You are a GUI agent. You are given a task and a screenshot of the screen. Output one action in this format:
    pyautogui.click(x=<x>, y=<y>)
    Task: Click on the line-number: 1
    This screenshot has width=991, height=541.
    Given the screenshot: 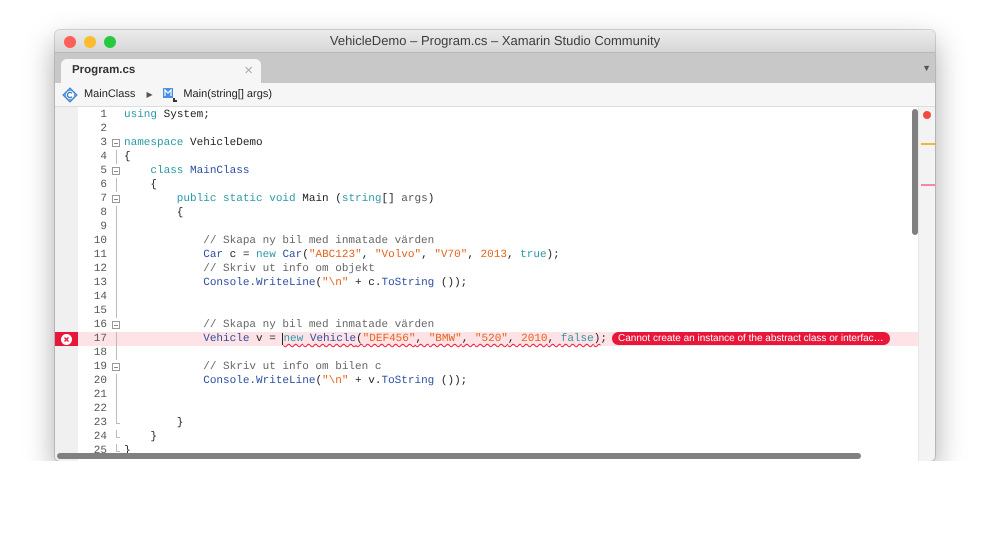 What is the action you would take?
    pyautogui.click(x=103, y=115)
    